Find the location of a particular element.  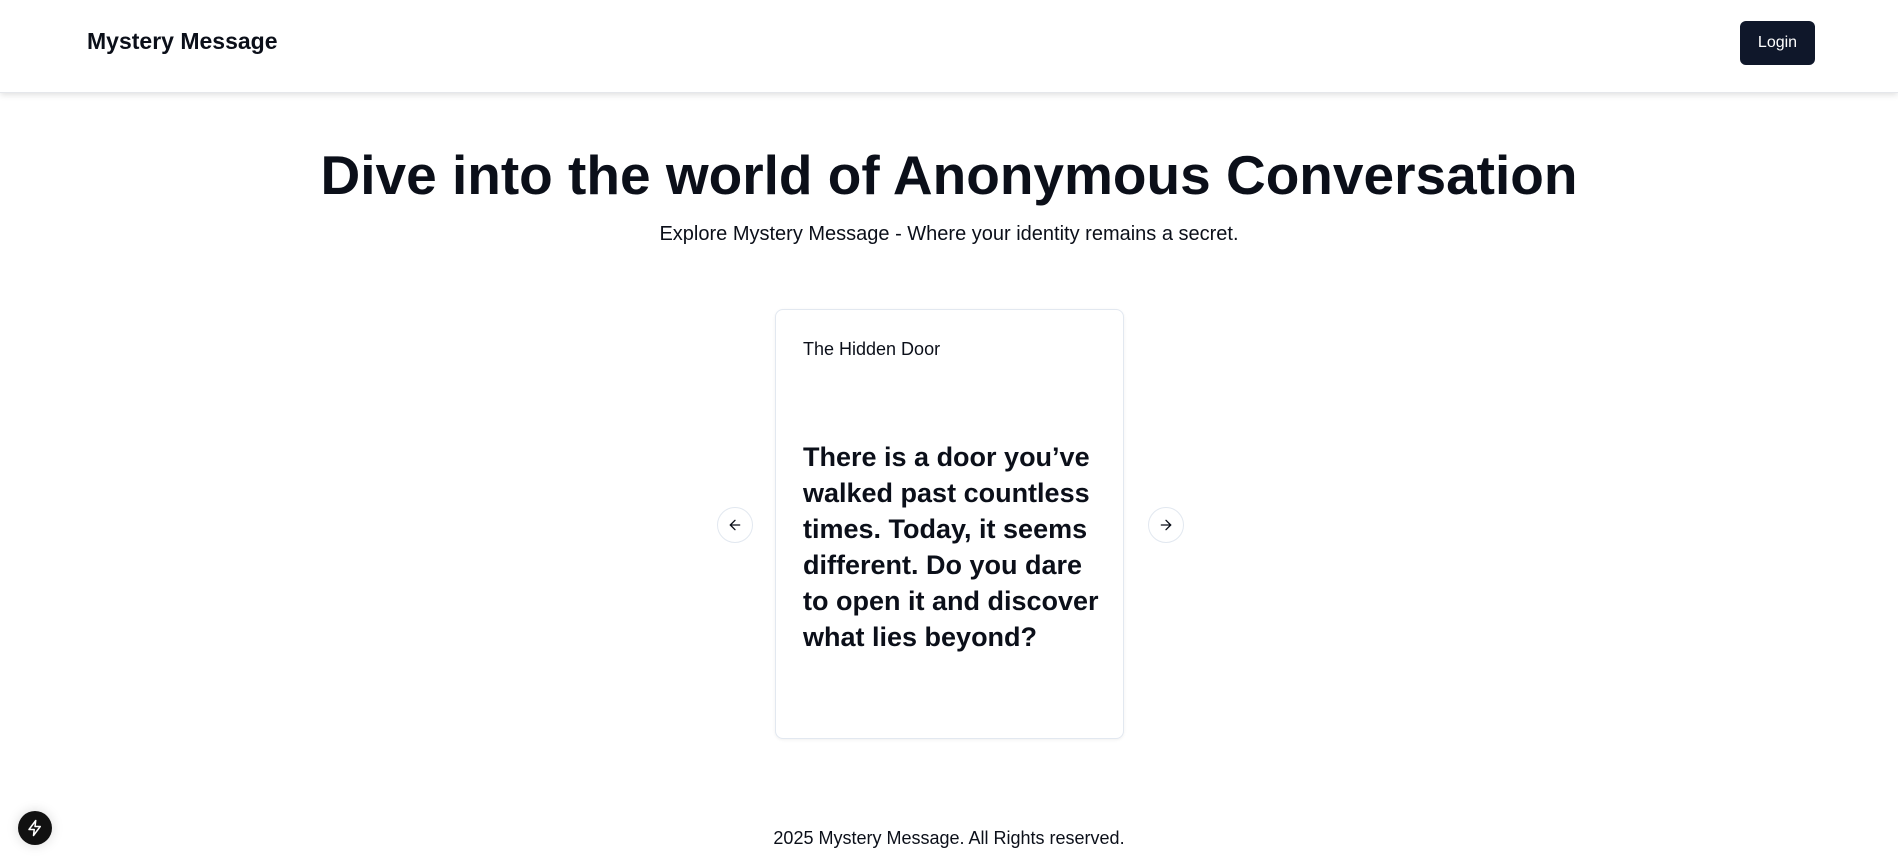

message-card-title: The Hidden Door is located at coordinates (872, 349).